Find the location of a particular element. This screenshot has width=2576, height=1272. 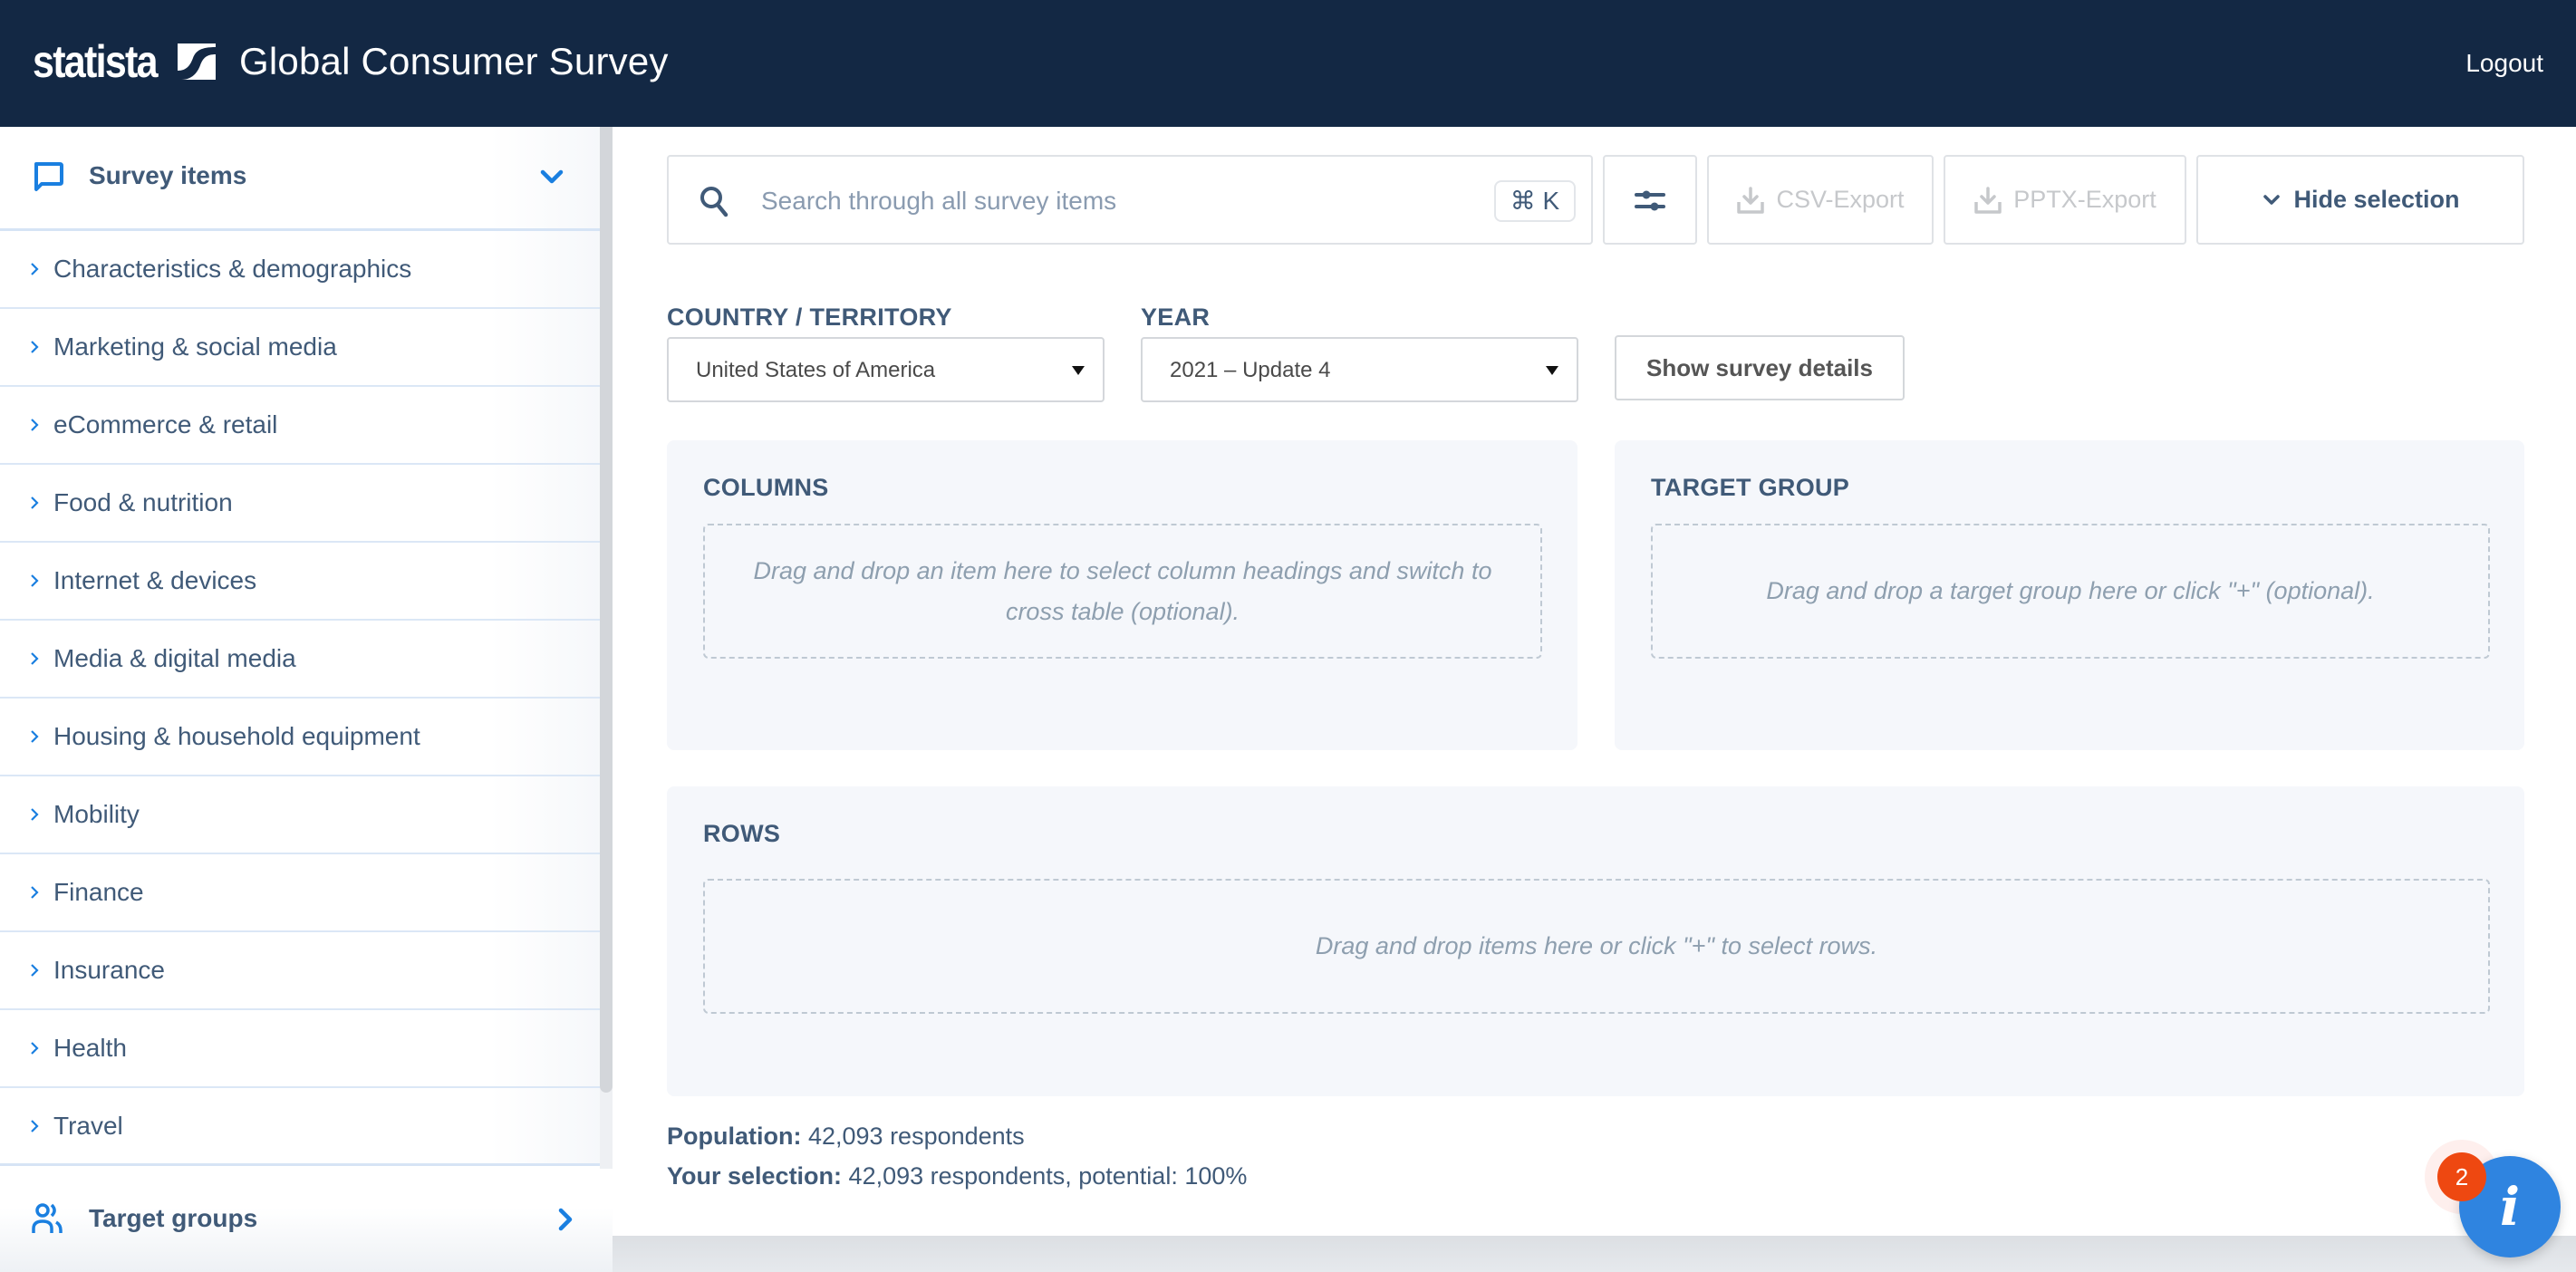

sidebar-item-media-digital-media: Media & digital media is located at coordinates (300, 660).